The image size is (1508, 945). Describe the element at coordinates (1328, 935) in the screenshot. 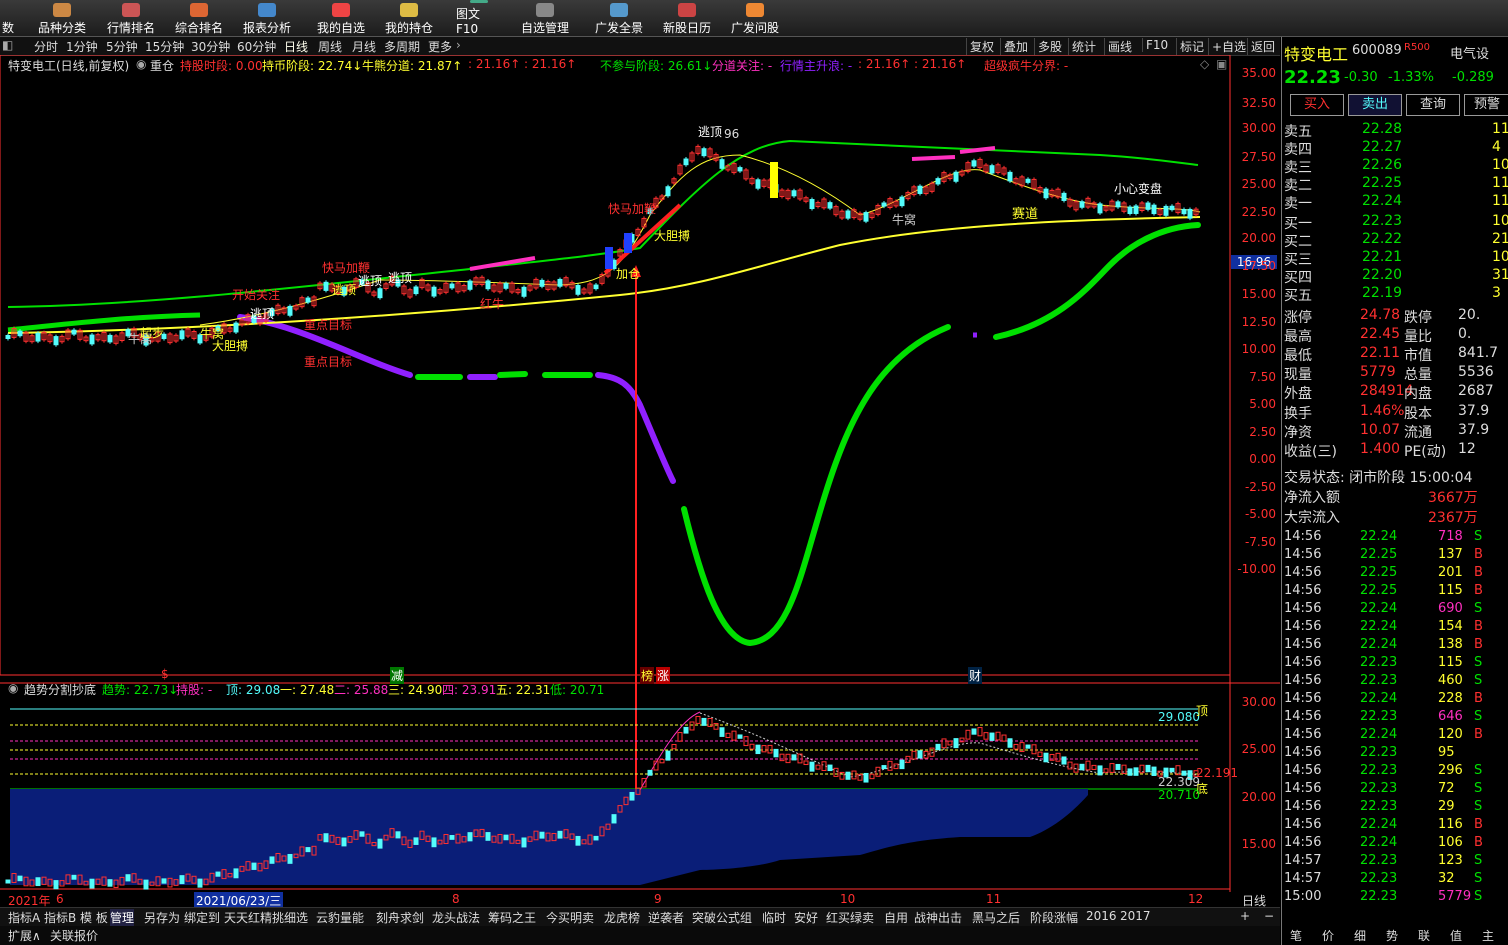

I see `quote-tab: 价` at that location.